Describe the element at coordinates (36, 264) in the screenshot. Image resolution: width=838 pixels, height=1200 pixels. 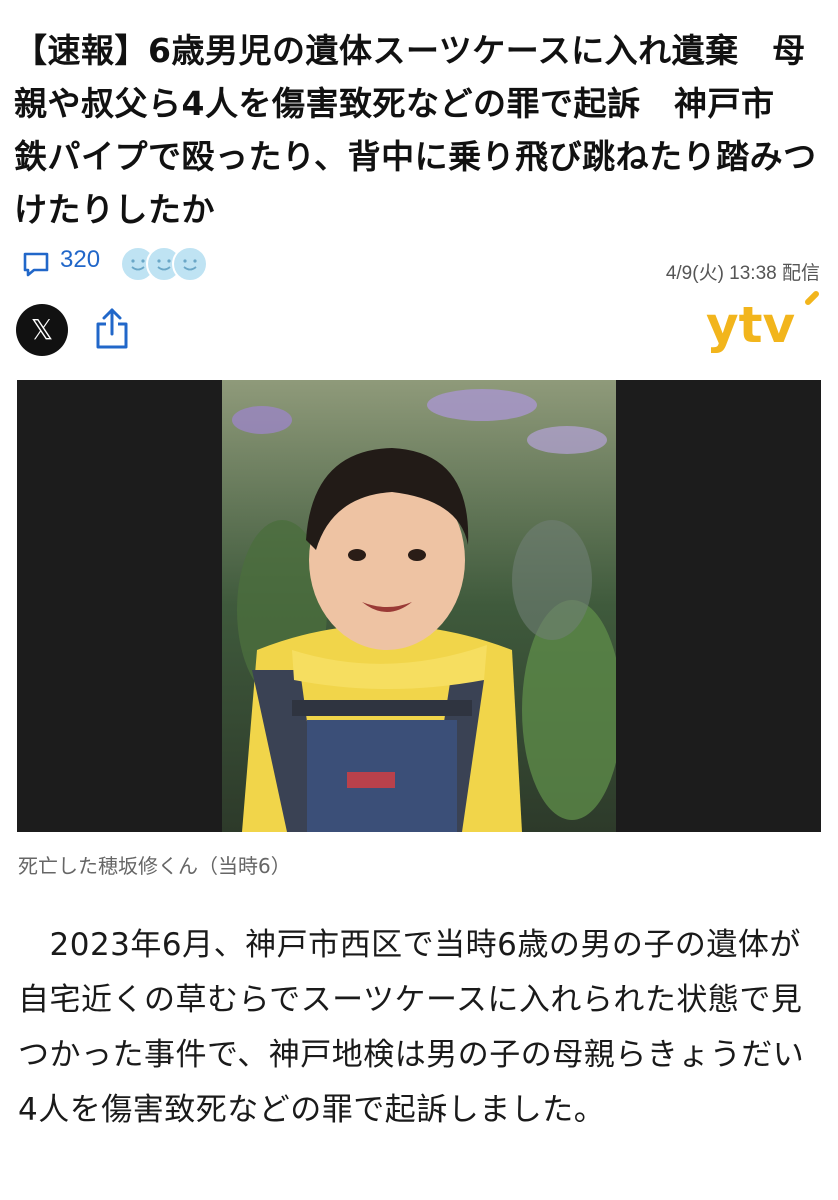
I see `comment-icon` at that location.